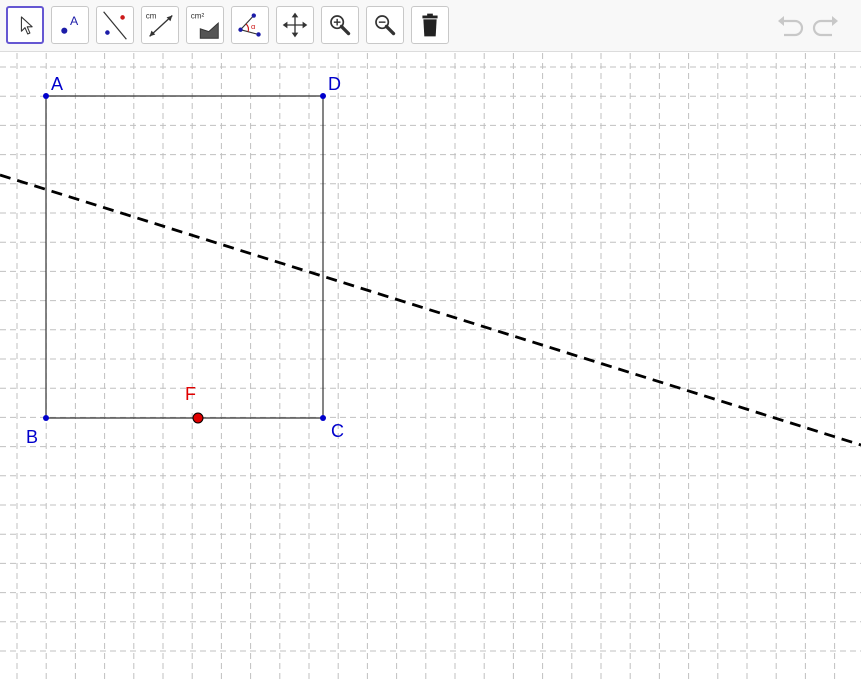  Describe the element at coordinates (46, 418) in the screenshot. I see `point-B` at that location.